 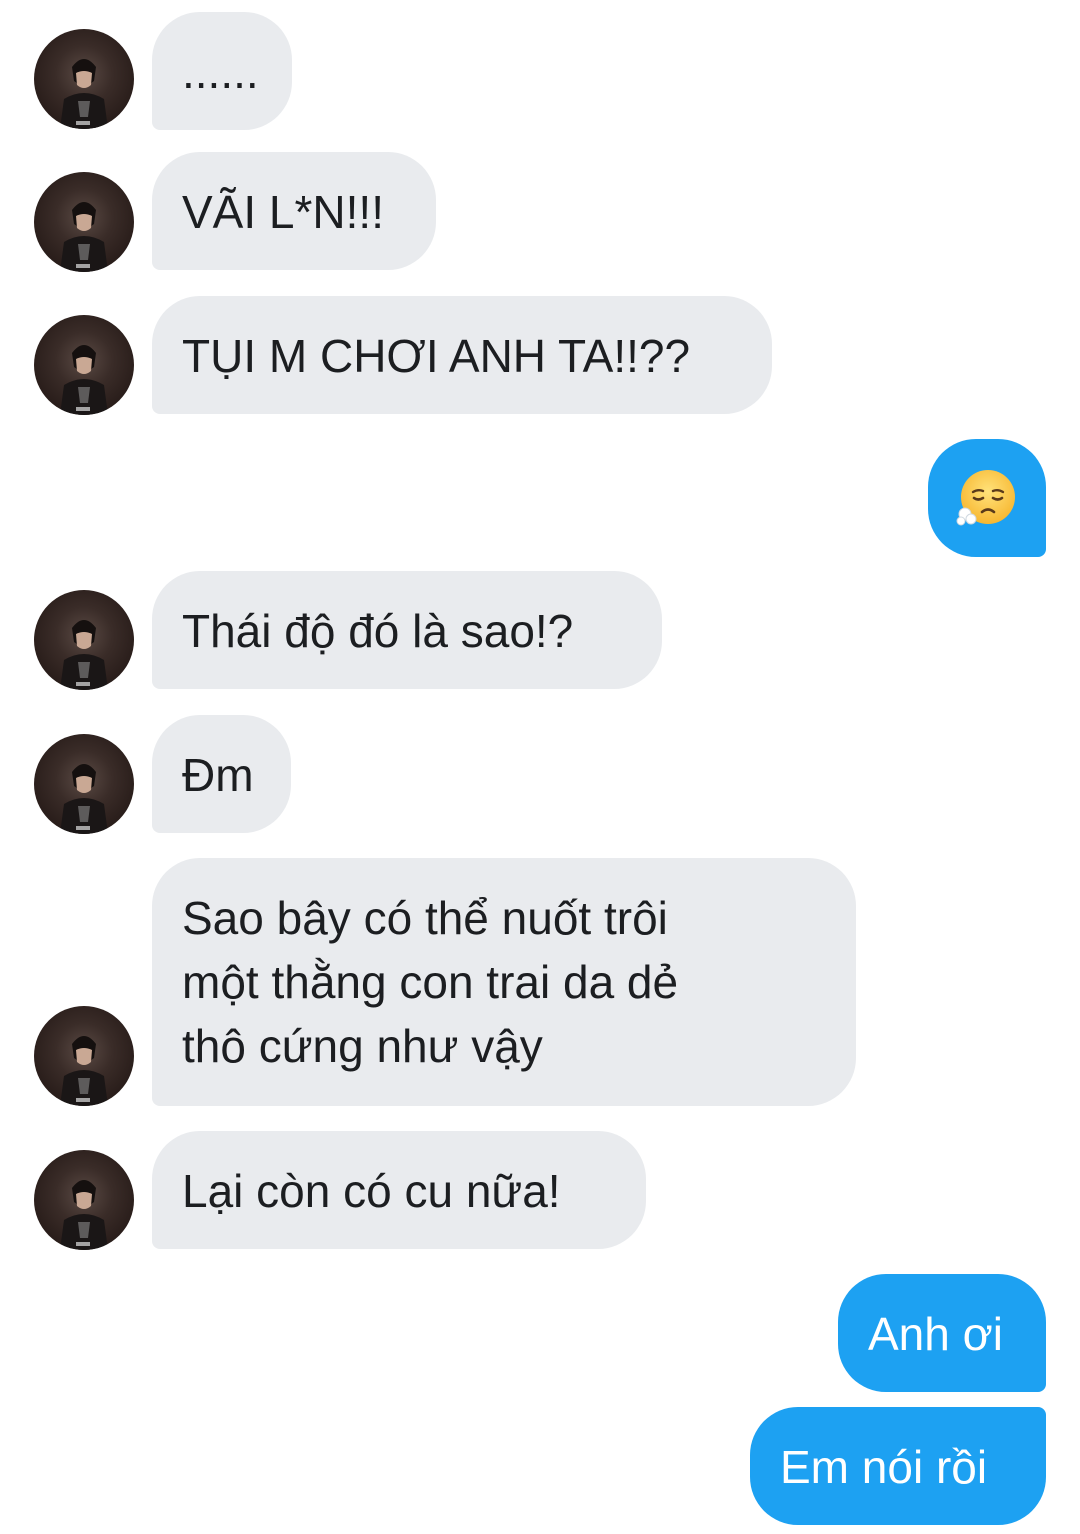 I want to click on message-text: Thái độ đó là sao!?, so click(x=378, y=631).